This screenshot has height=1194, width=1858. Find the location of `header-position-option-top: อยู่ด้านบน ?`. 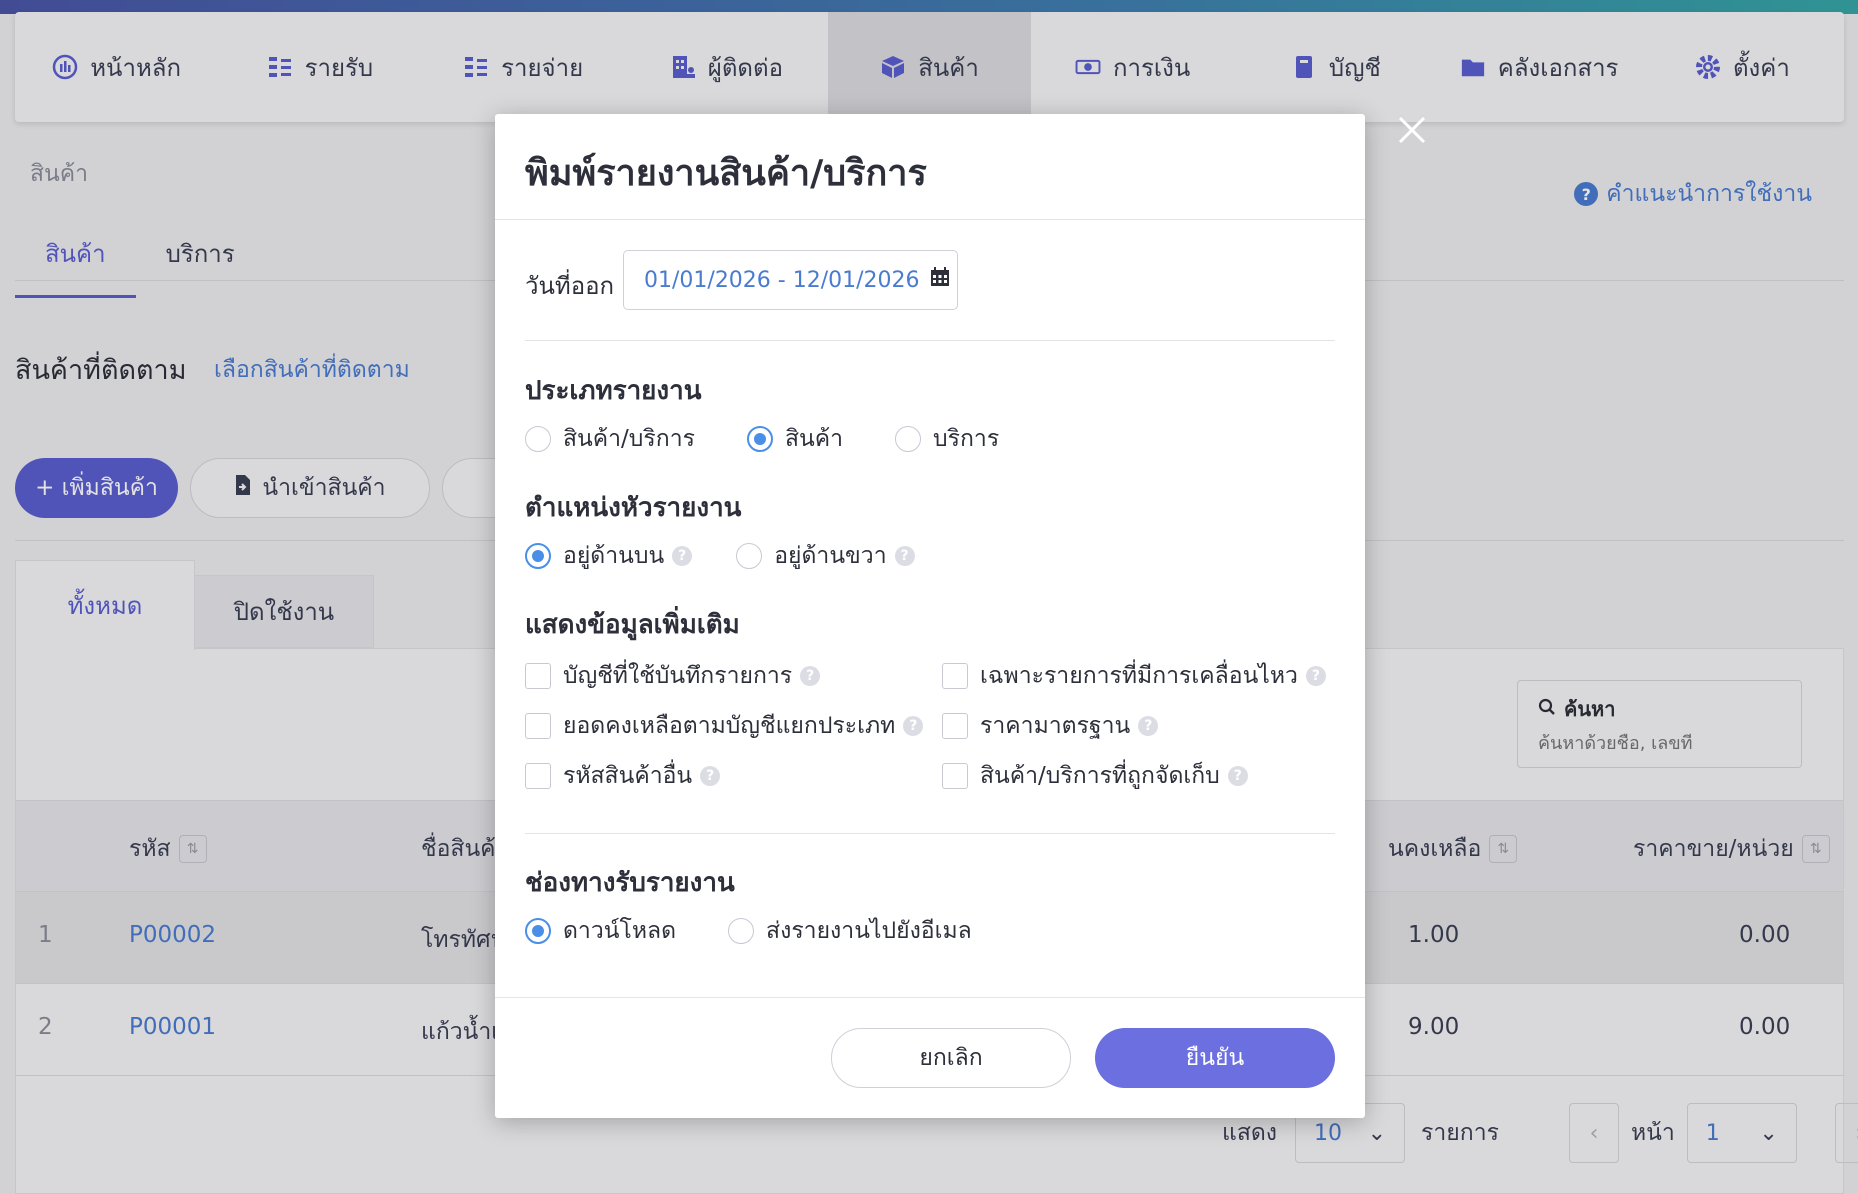

header-position-option-top: อยู่ด้านบน ? is located at coordinates (609, 556).